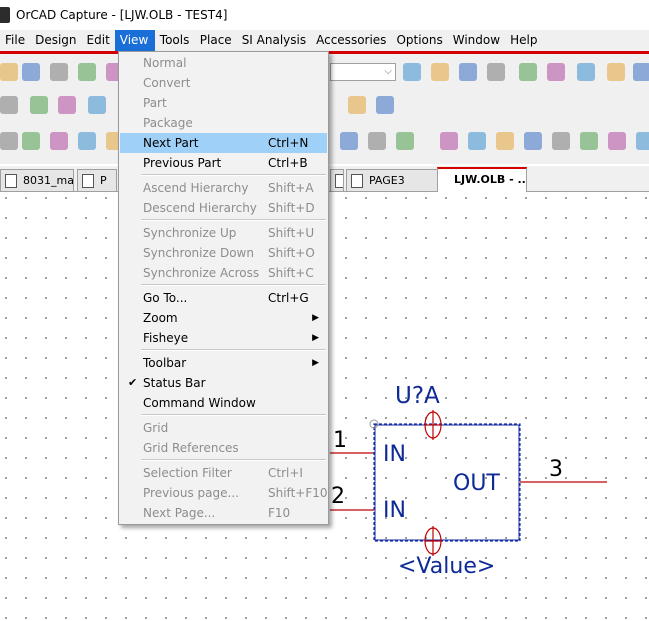  I want to click on menu-accessories: Accessories, so click(351, 40).